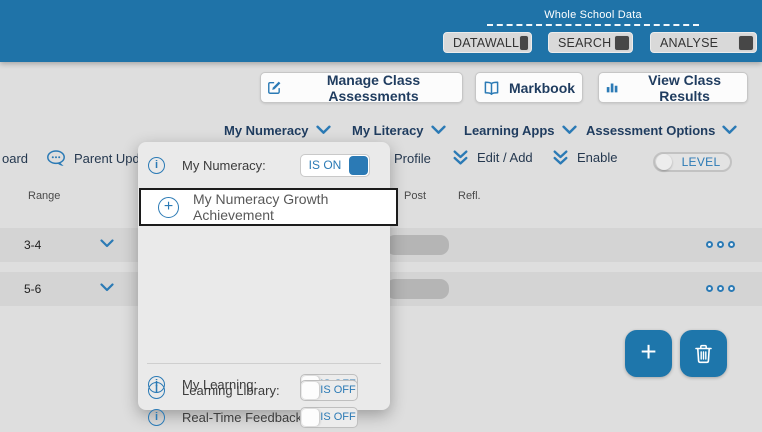  I want to click on menu-my-literacy: My Literacy, so click(399, 130).